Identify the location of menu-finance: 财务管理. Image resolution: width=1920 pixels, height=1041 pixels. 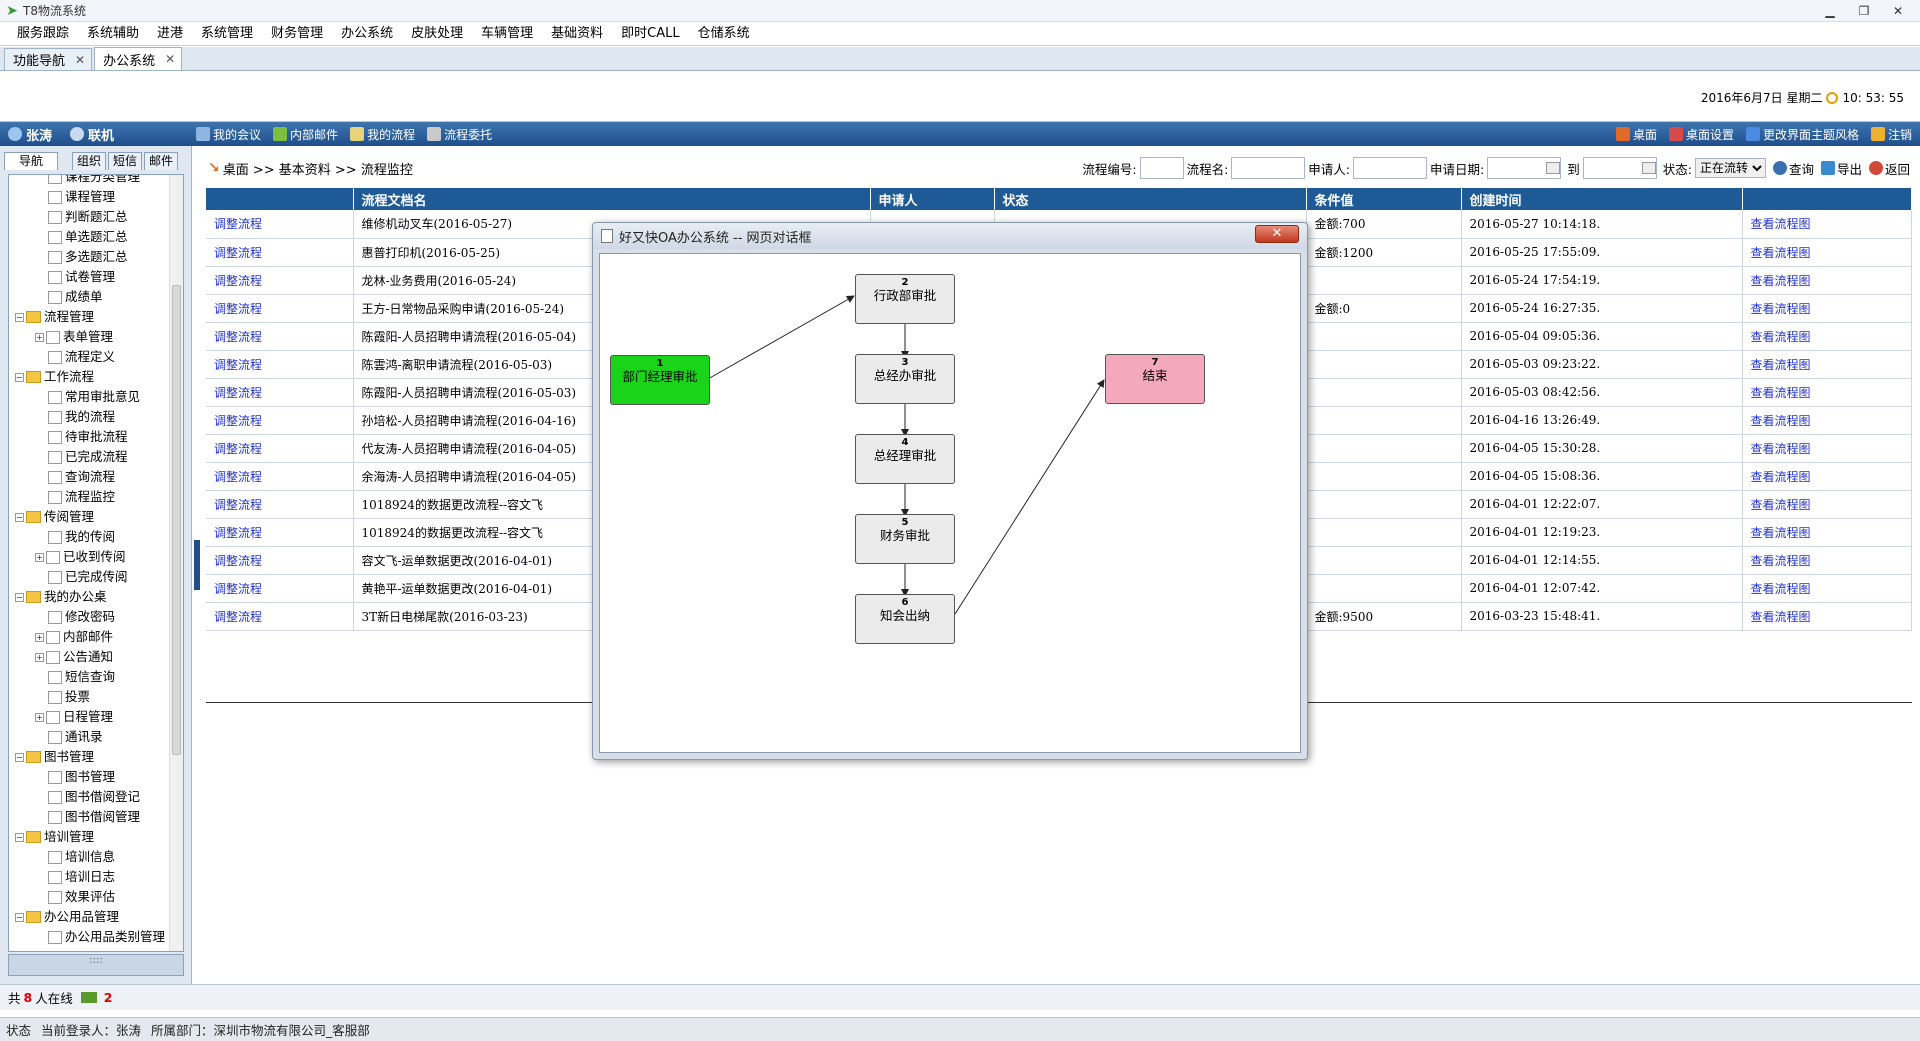
(297, 34).